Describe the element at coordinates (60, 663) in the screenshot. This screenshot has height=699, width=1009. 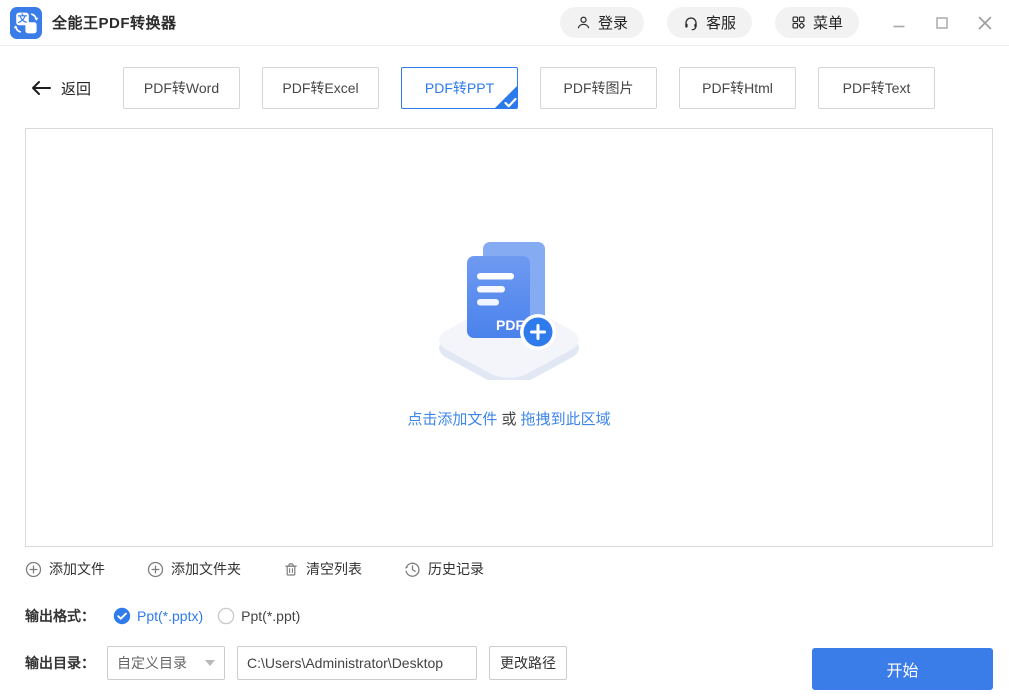
I see `output-directory-label: 输出目录：` at that location.